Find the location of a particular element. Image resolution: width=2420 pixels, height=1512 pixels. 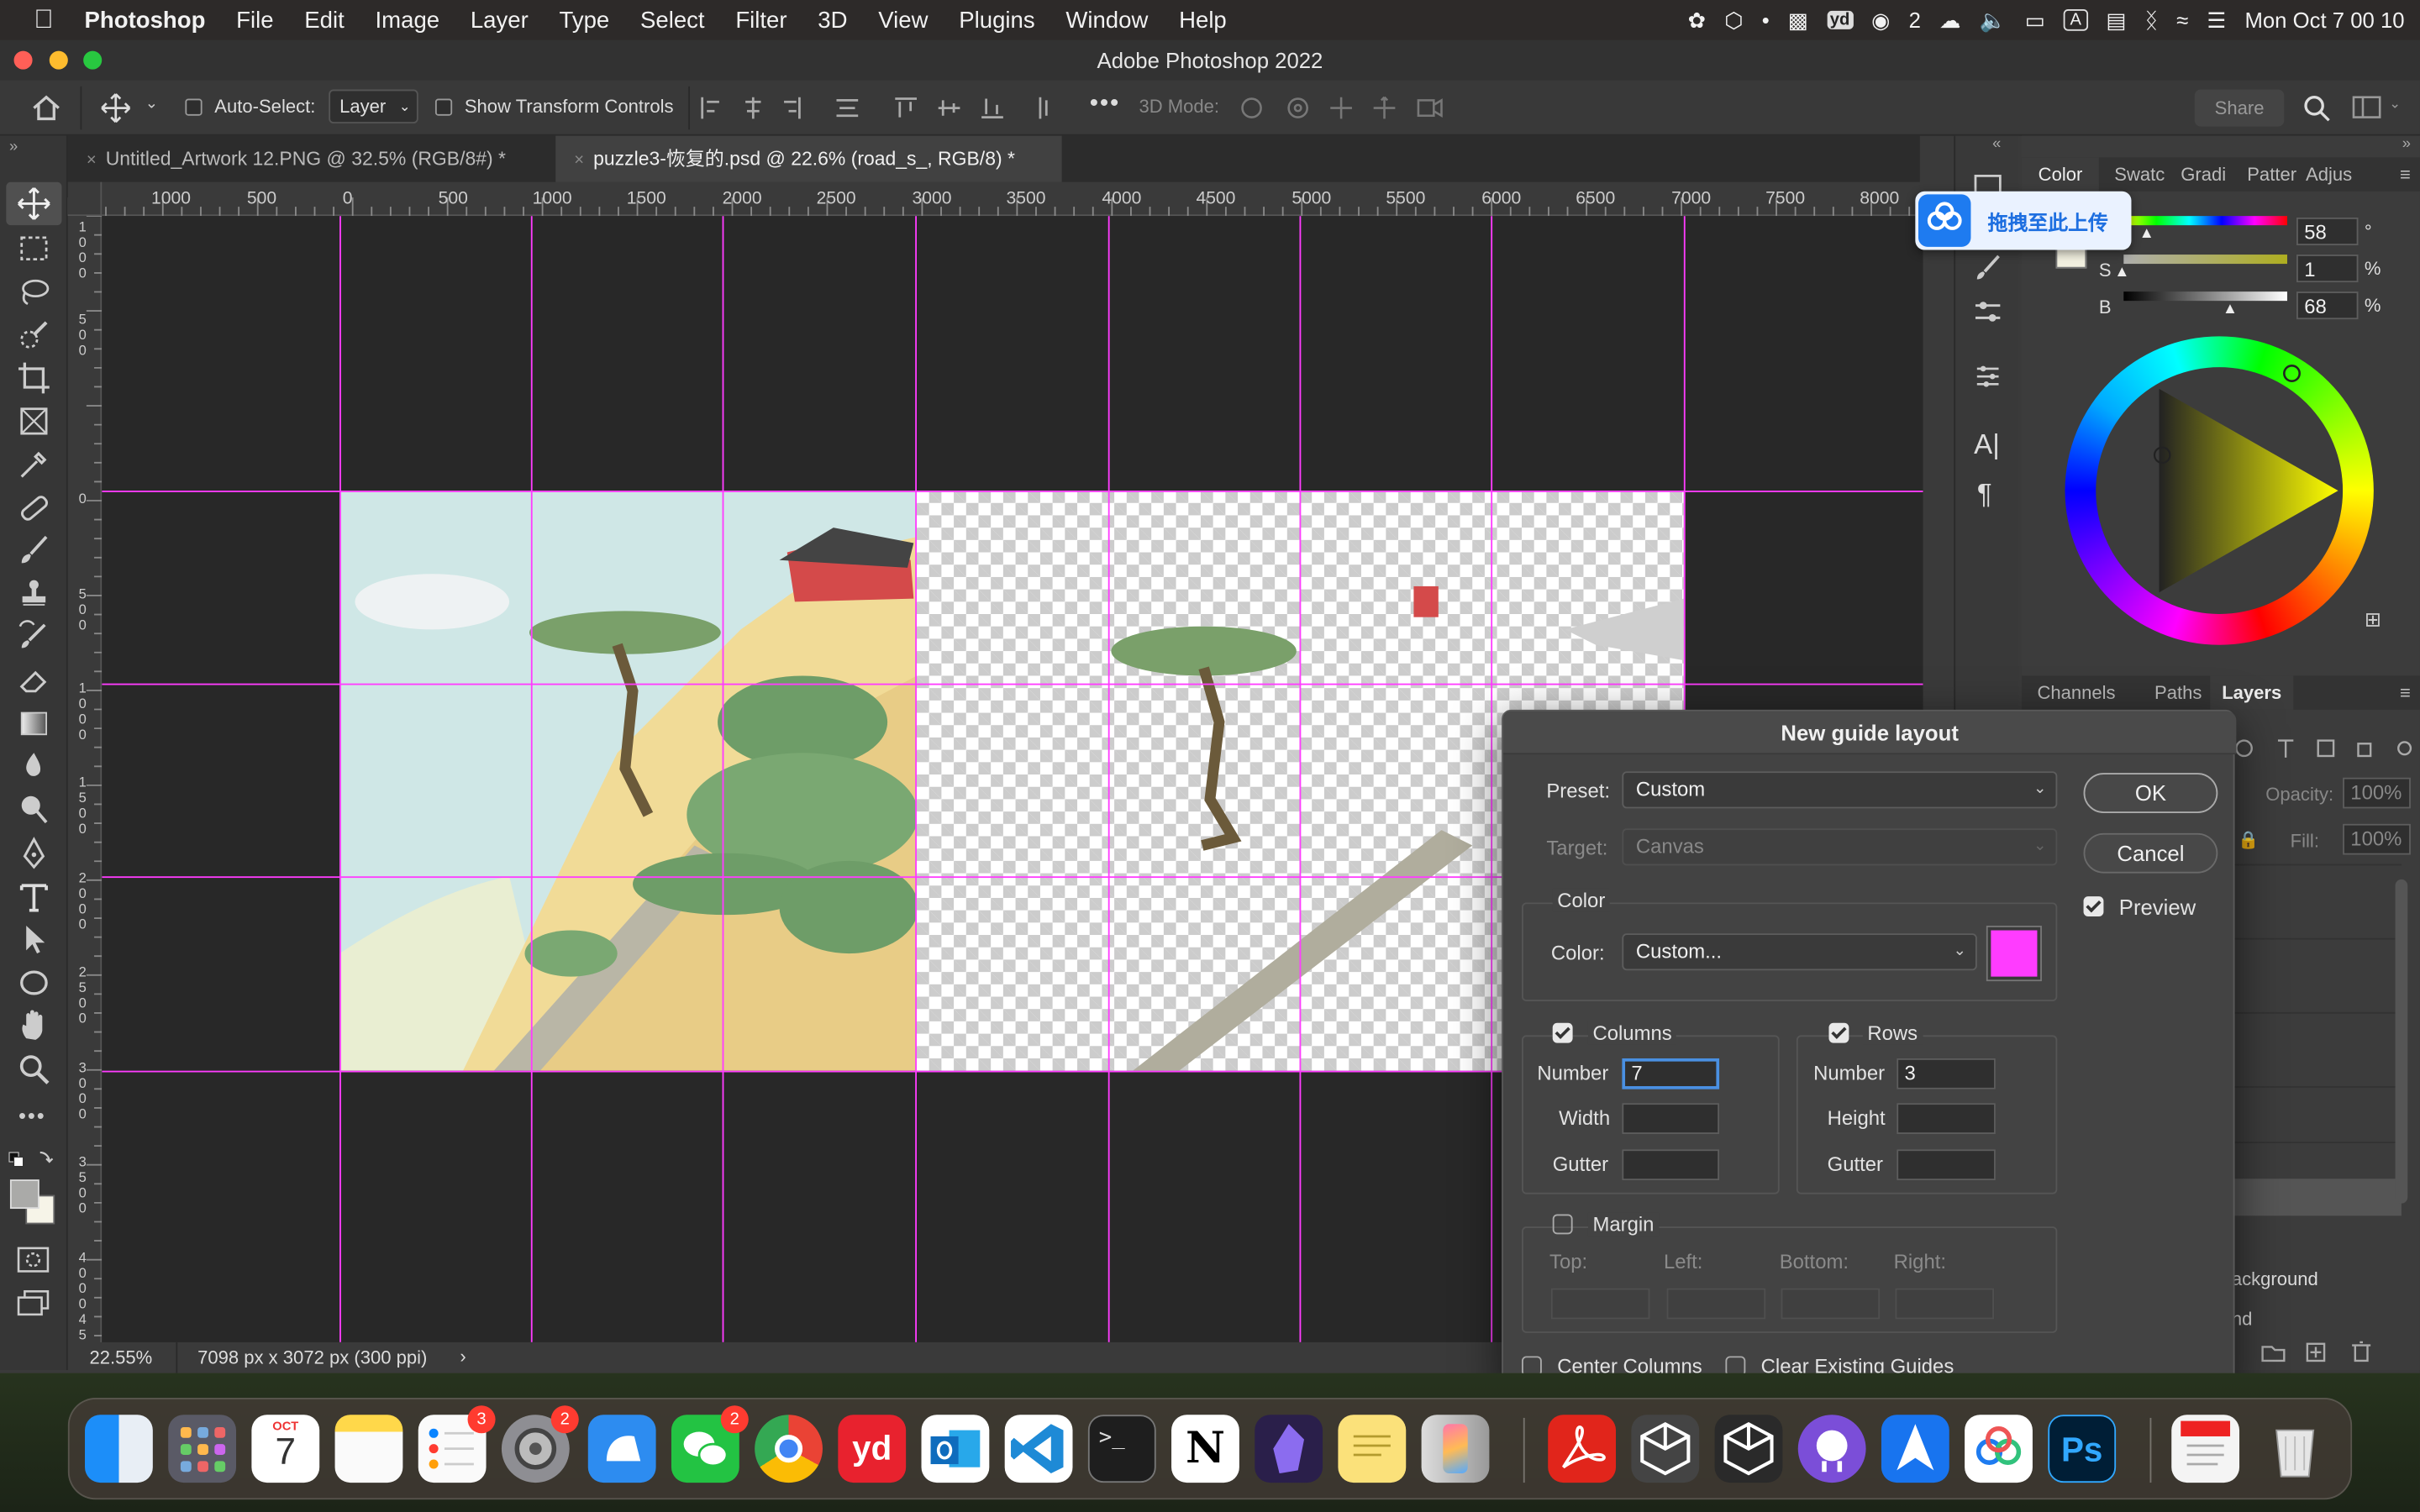

blur-tool-icon is located at coordinates (34, 766).